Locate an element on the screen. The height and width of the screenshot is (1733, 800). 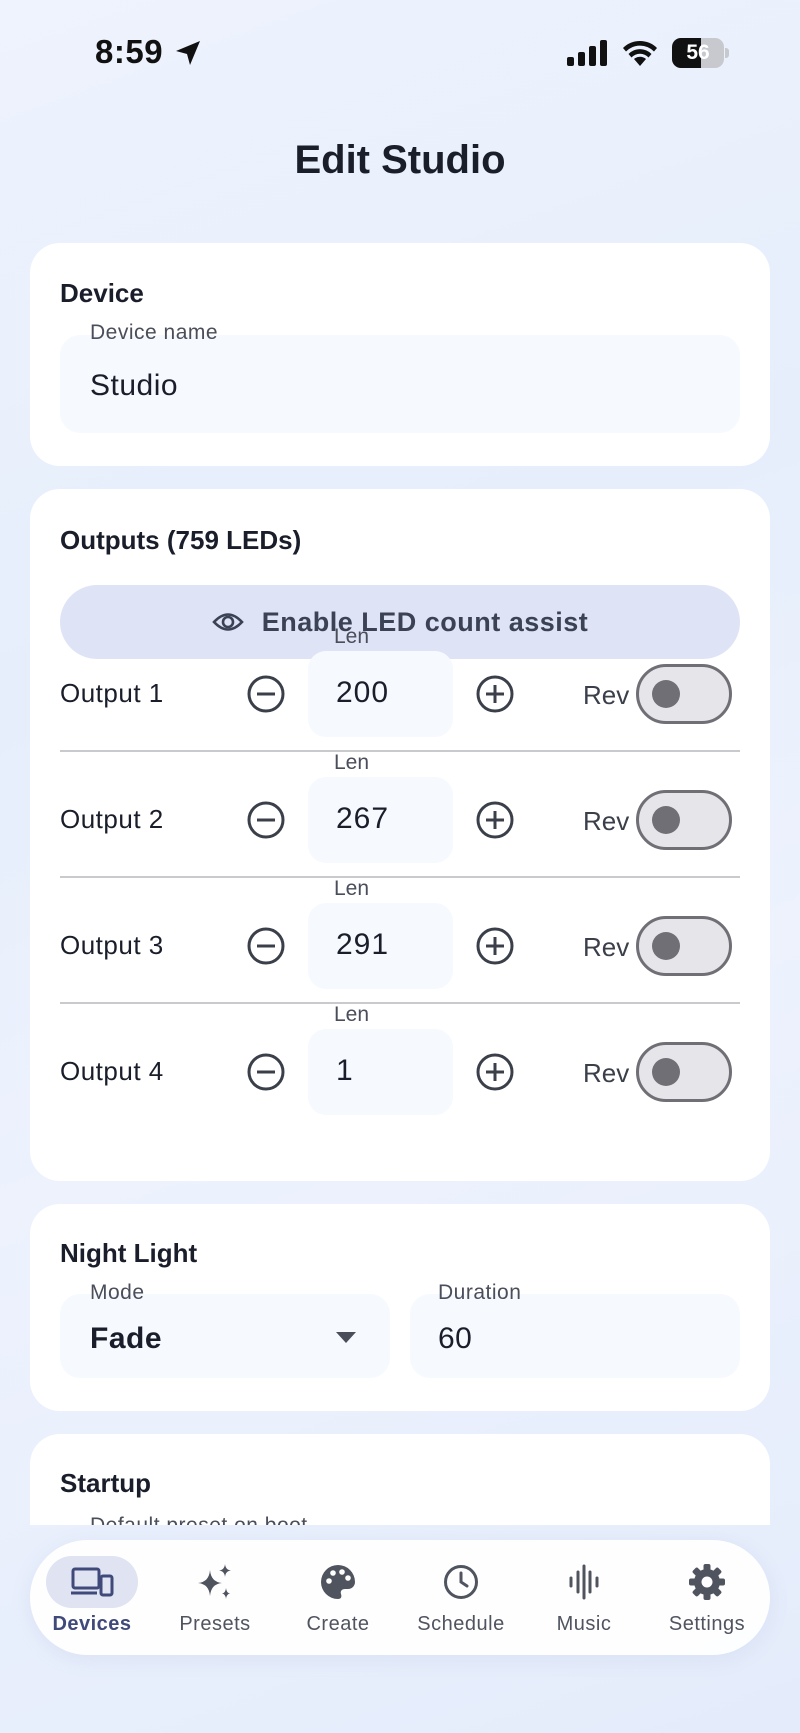
battery-level: 56 is located at coordinates (698, 52).